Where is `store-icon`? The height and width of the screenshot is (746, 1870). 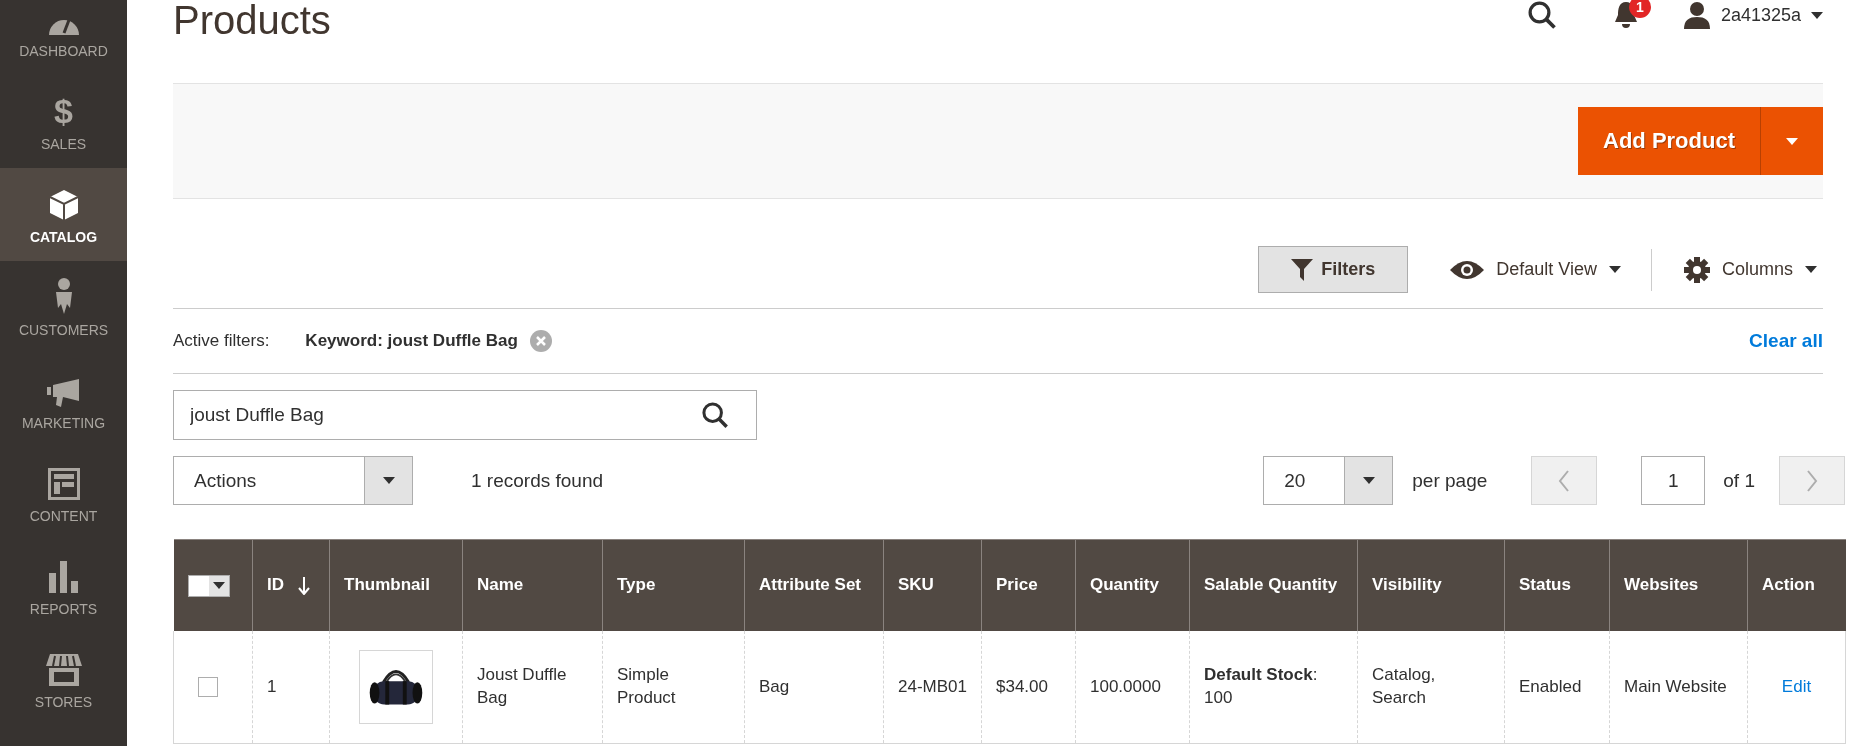 store-icon is located at coordinates (63, 670).